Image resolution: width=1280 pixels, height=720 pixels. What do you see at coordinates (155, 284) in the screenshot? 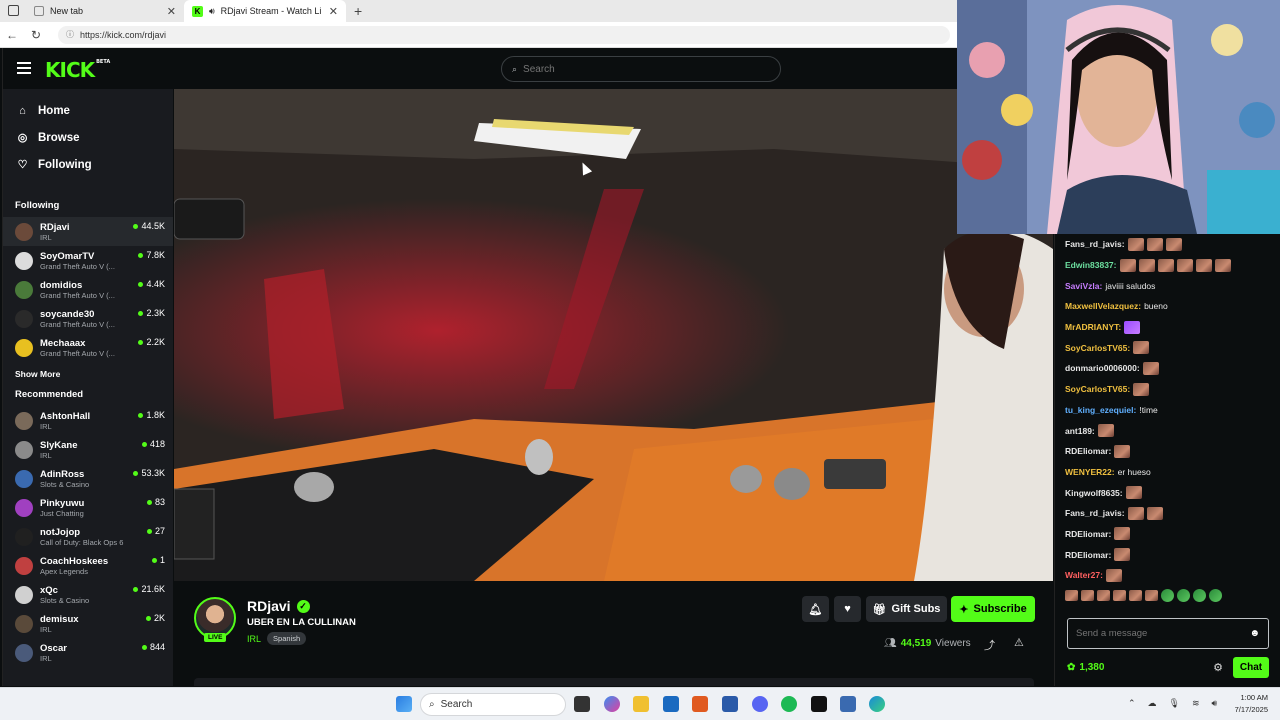
I see `viewer-count-value: 4.4K` at bounding box center [155, 284].